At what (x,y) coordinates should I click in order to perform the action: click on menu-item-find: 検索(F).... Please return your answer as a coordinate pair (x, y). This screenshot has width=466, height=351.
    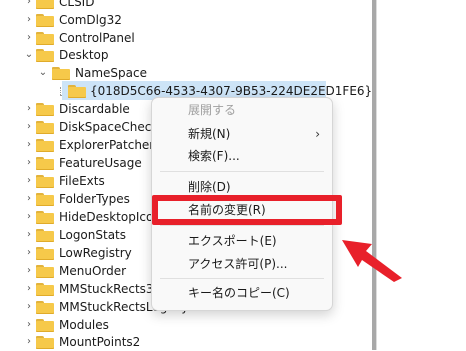
    Looking at the image, I should click on (214, 156).